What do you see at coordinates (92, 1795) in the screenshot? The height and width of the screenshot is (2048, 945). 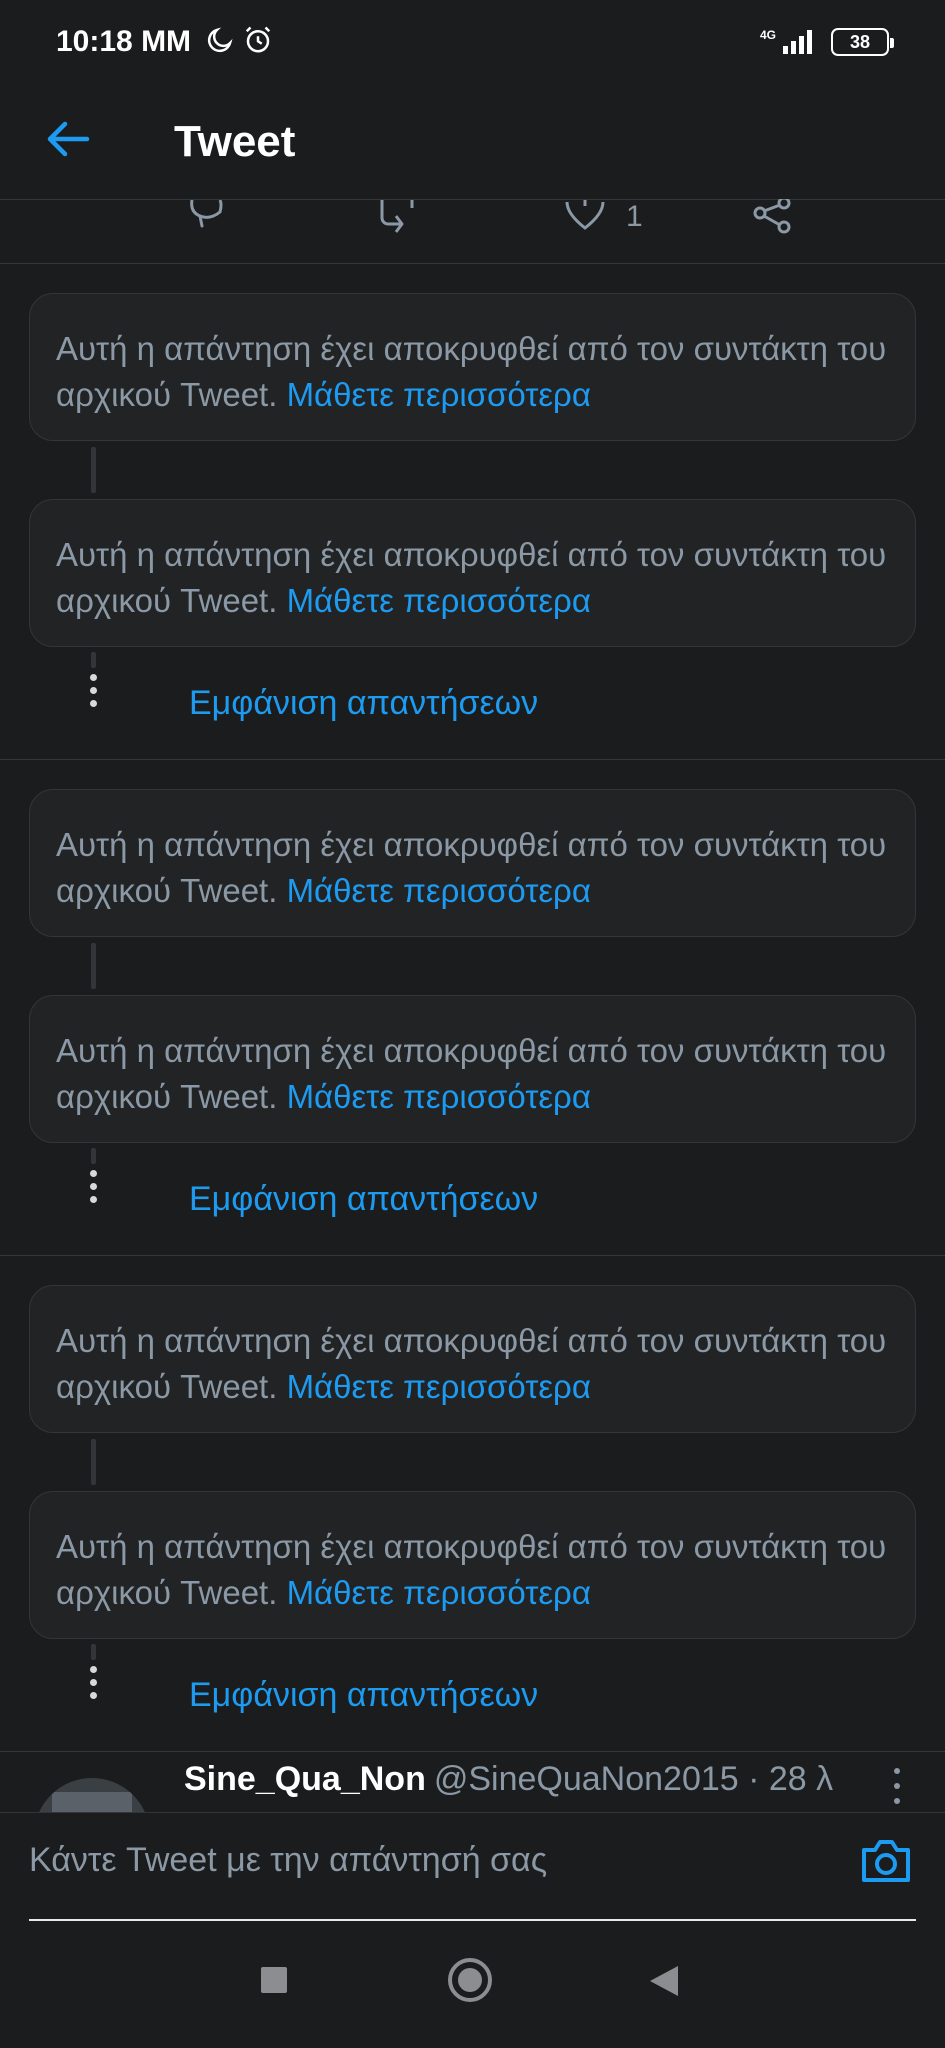 I see `avatar` at bounding box center [92, 1795].